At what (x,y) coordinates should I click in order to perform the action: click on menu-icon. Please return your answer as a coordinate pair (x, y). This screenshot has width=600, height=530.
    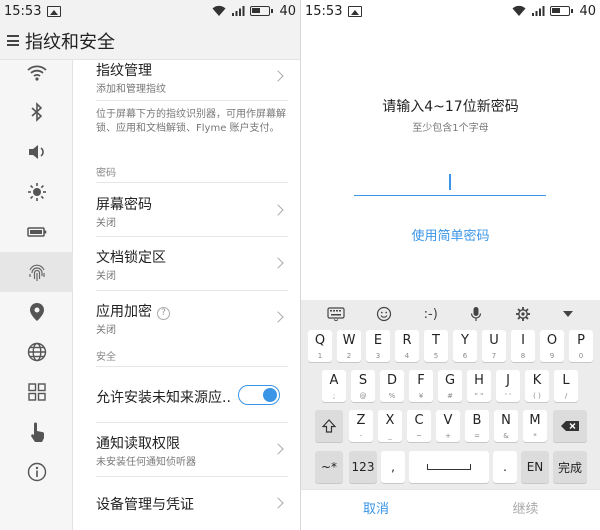
    Looking at the image, I should click on (13, 40).